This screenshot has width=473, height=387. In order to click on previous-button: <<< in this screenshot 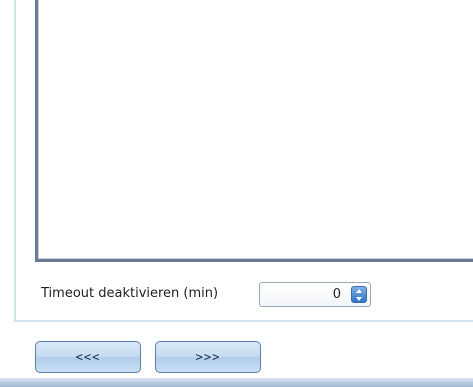, I will do `click(88, 357)`.